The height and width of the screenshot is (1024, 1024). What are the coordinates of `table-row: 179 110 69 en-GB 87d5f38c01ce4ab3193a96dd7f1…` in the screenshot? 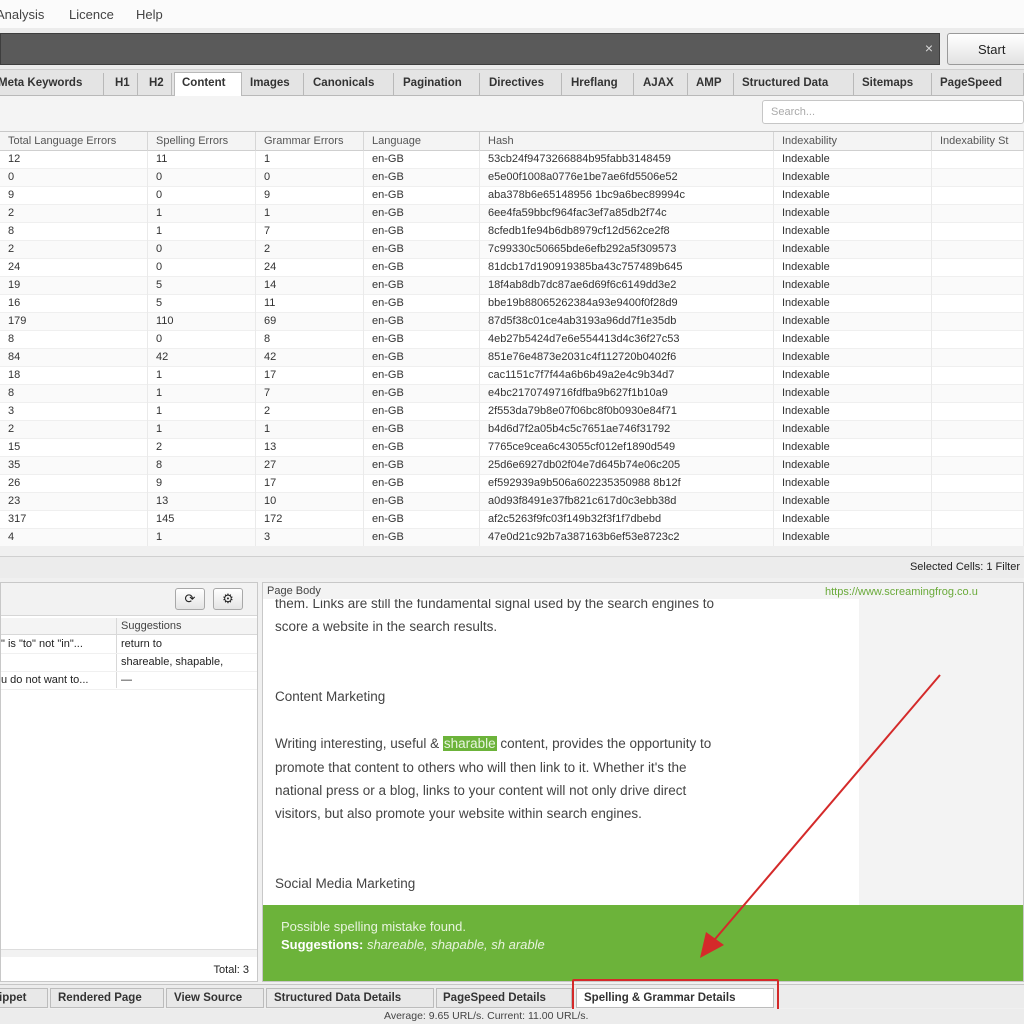 It's located at (512, 322).